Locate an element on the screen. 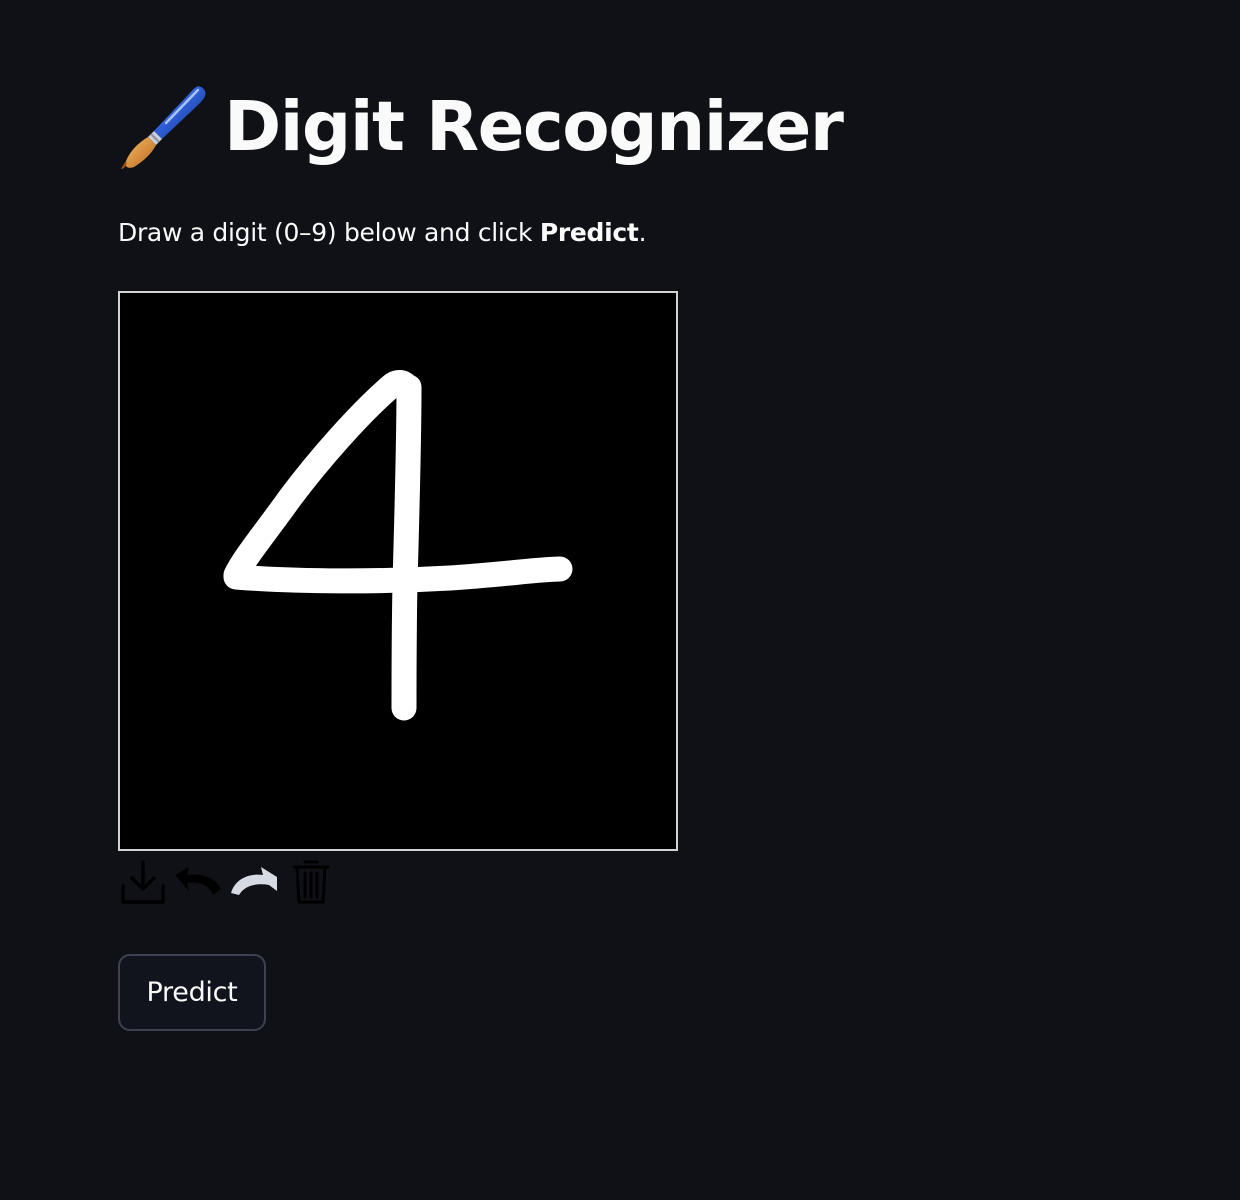  page-title: Digit Recognizer is located at coordinates (481, 127).